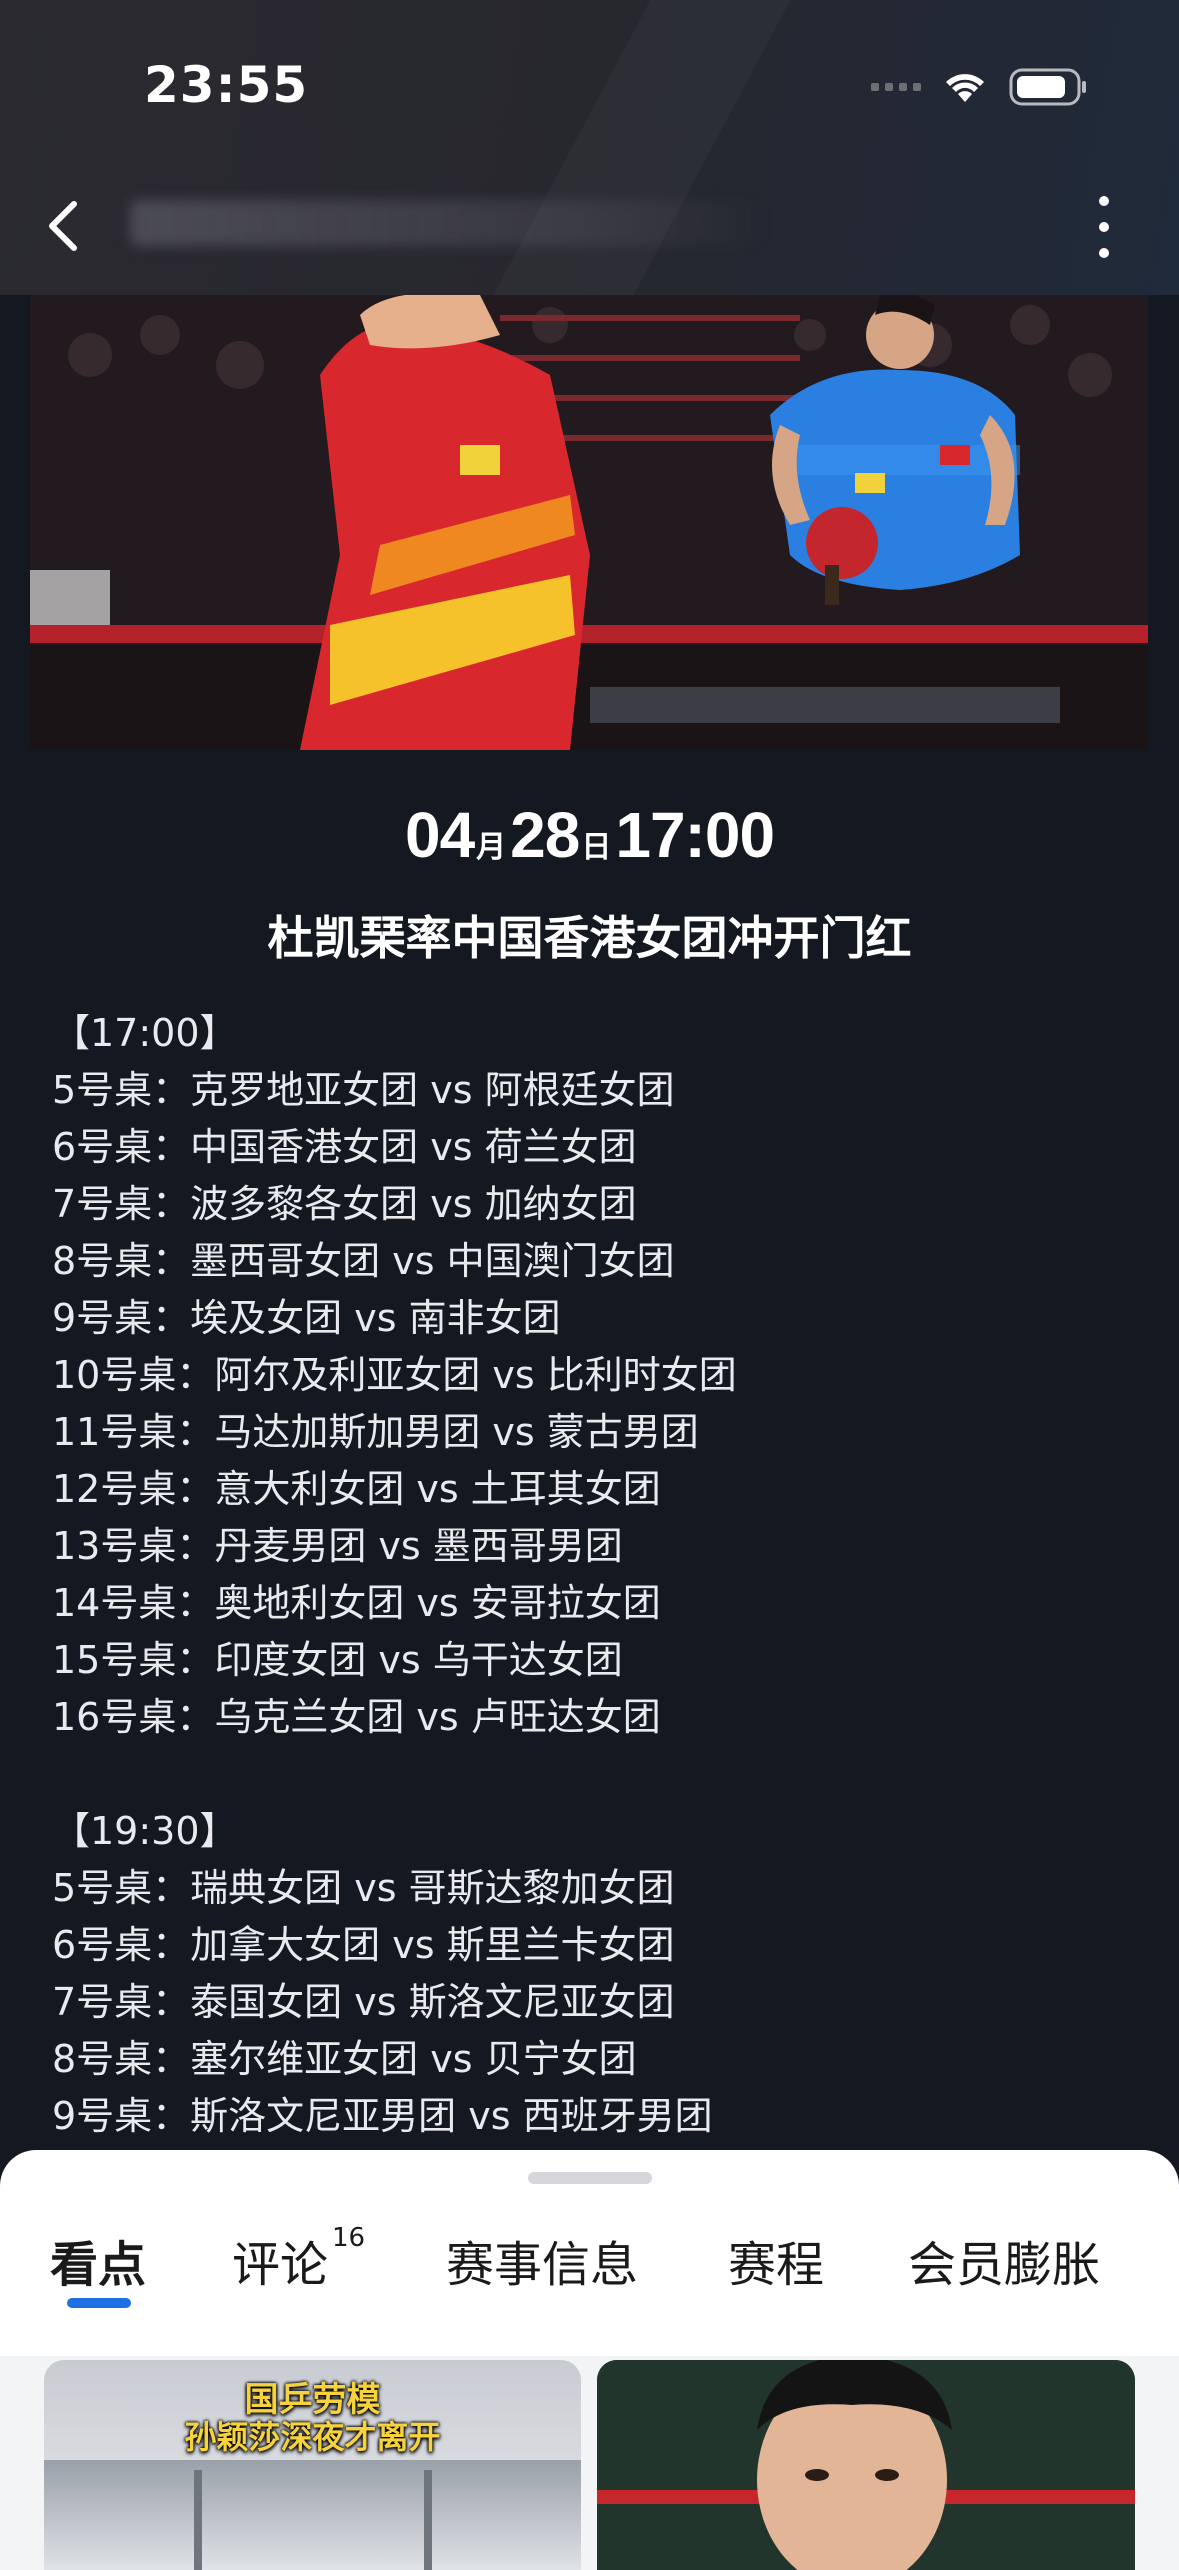 This screenshot has height=2570, width=1179. I want to click on tab-highlights: 看点, so click(98, 2260).